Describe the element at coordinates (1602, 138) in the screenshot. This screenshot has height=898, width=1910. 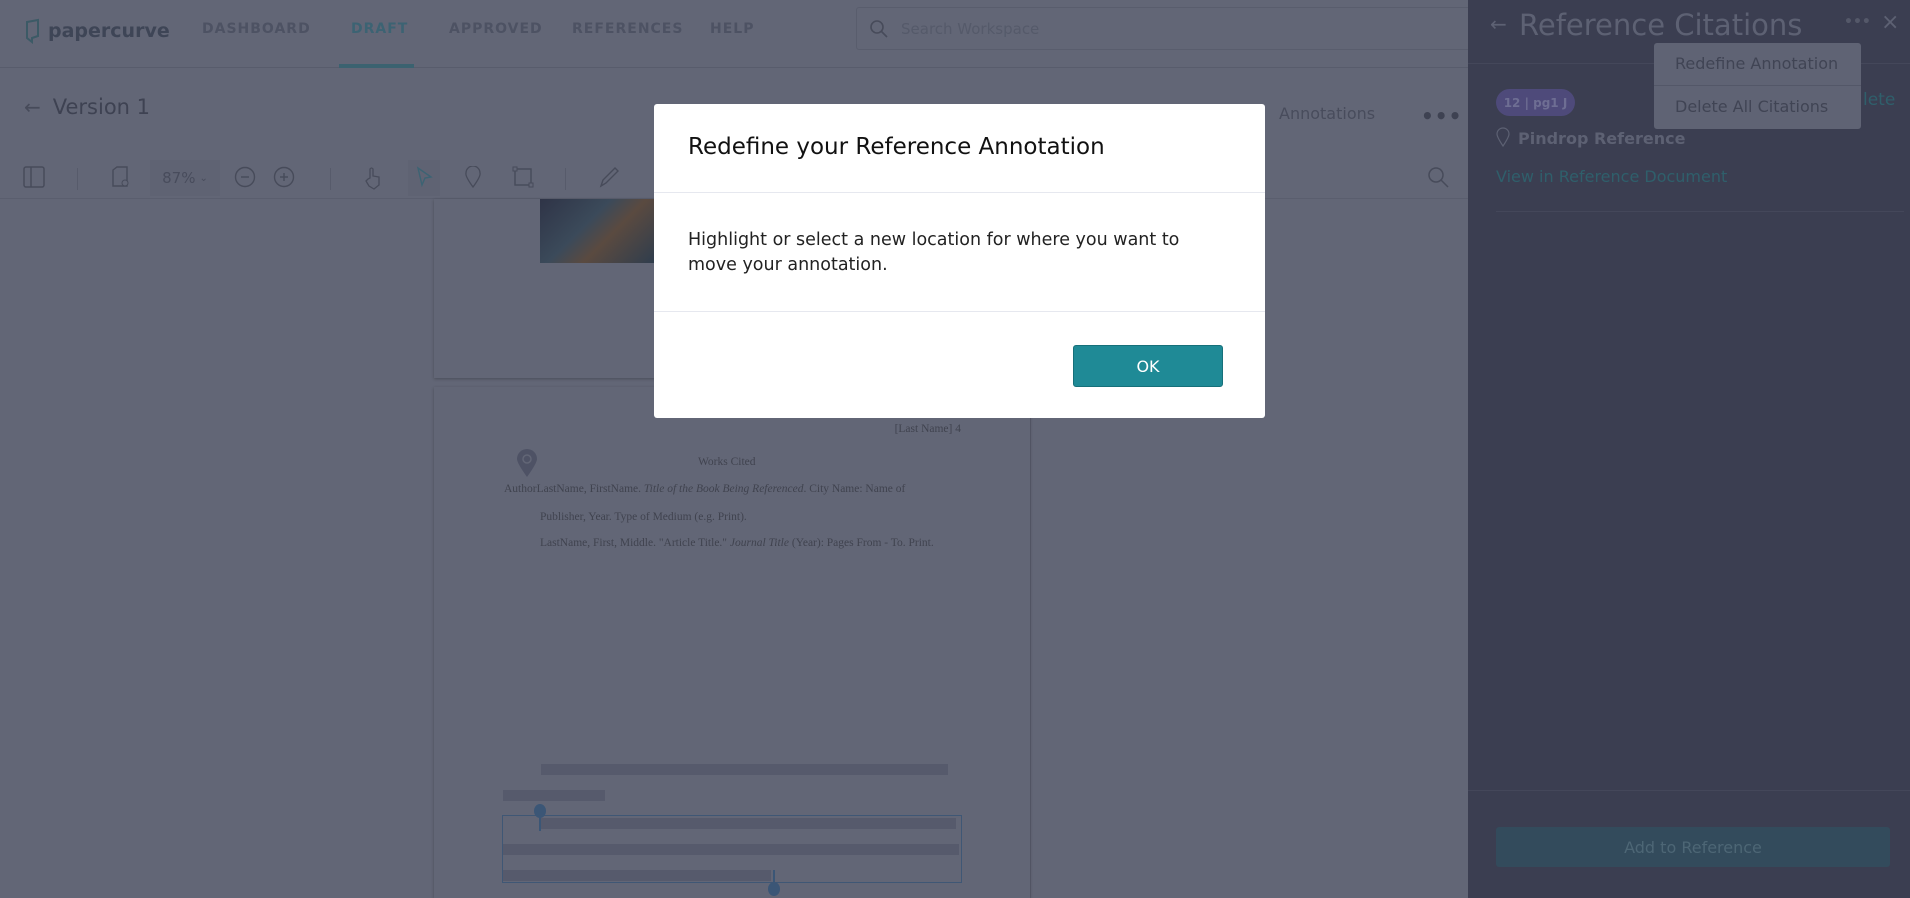
I see `reference-name: Pindrop Reference` at that location.